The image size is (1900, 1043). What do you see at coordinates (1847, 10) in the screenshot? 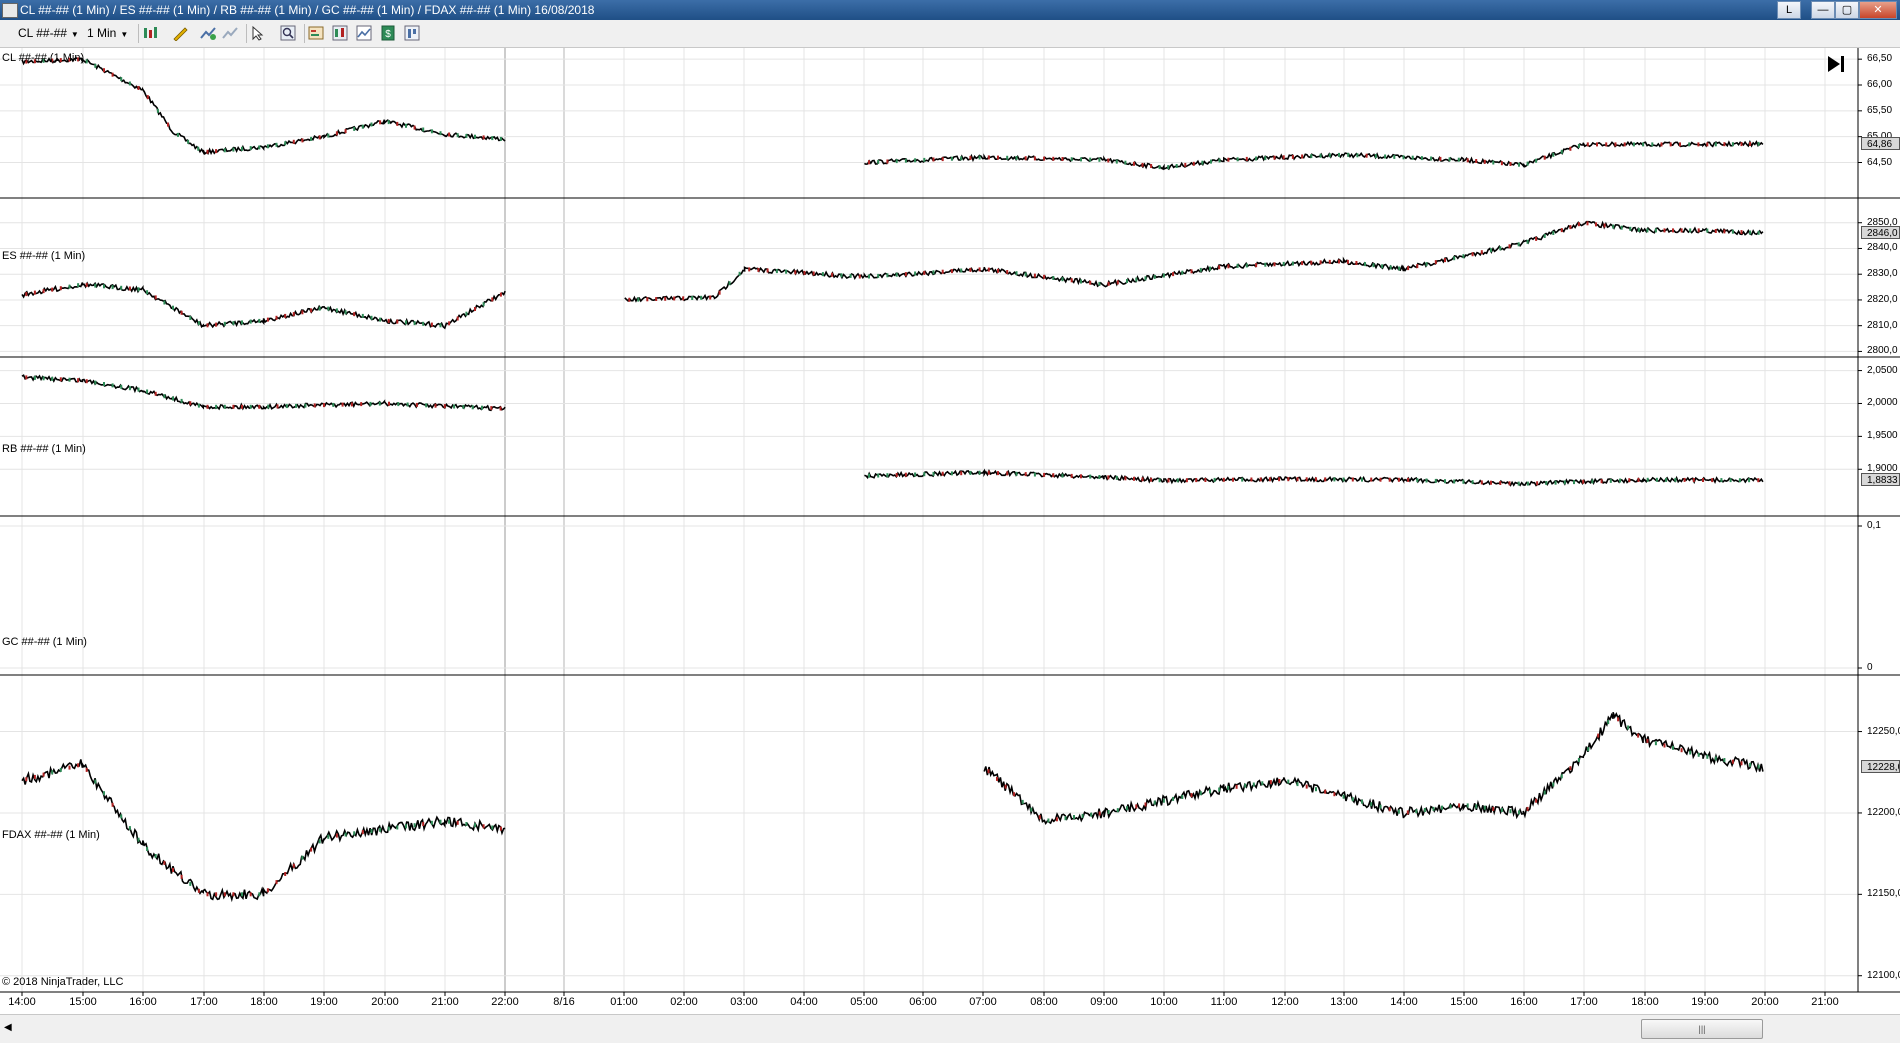
I see `maximize-button: ▢` at bounding box center [1847, 10].